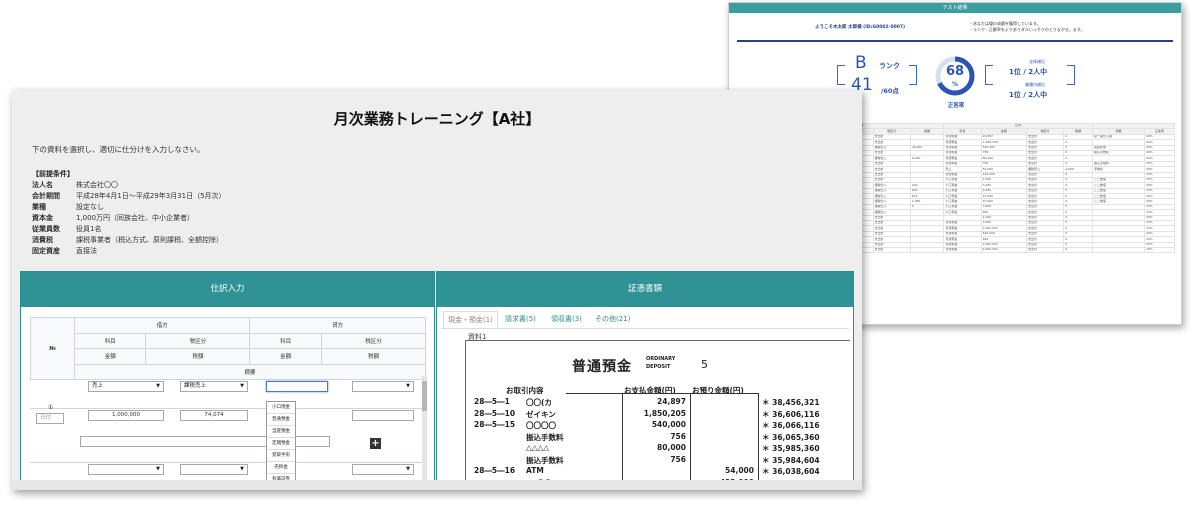  What do you see at coordinates (89, 229) in the screenshot?
I see `condition-value: 役員1名` at bounding box center [89, 229].